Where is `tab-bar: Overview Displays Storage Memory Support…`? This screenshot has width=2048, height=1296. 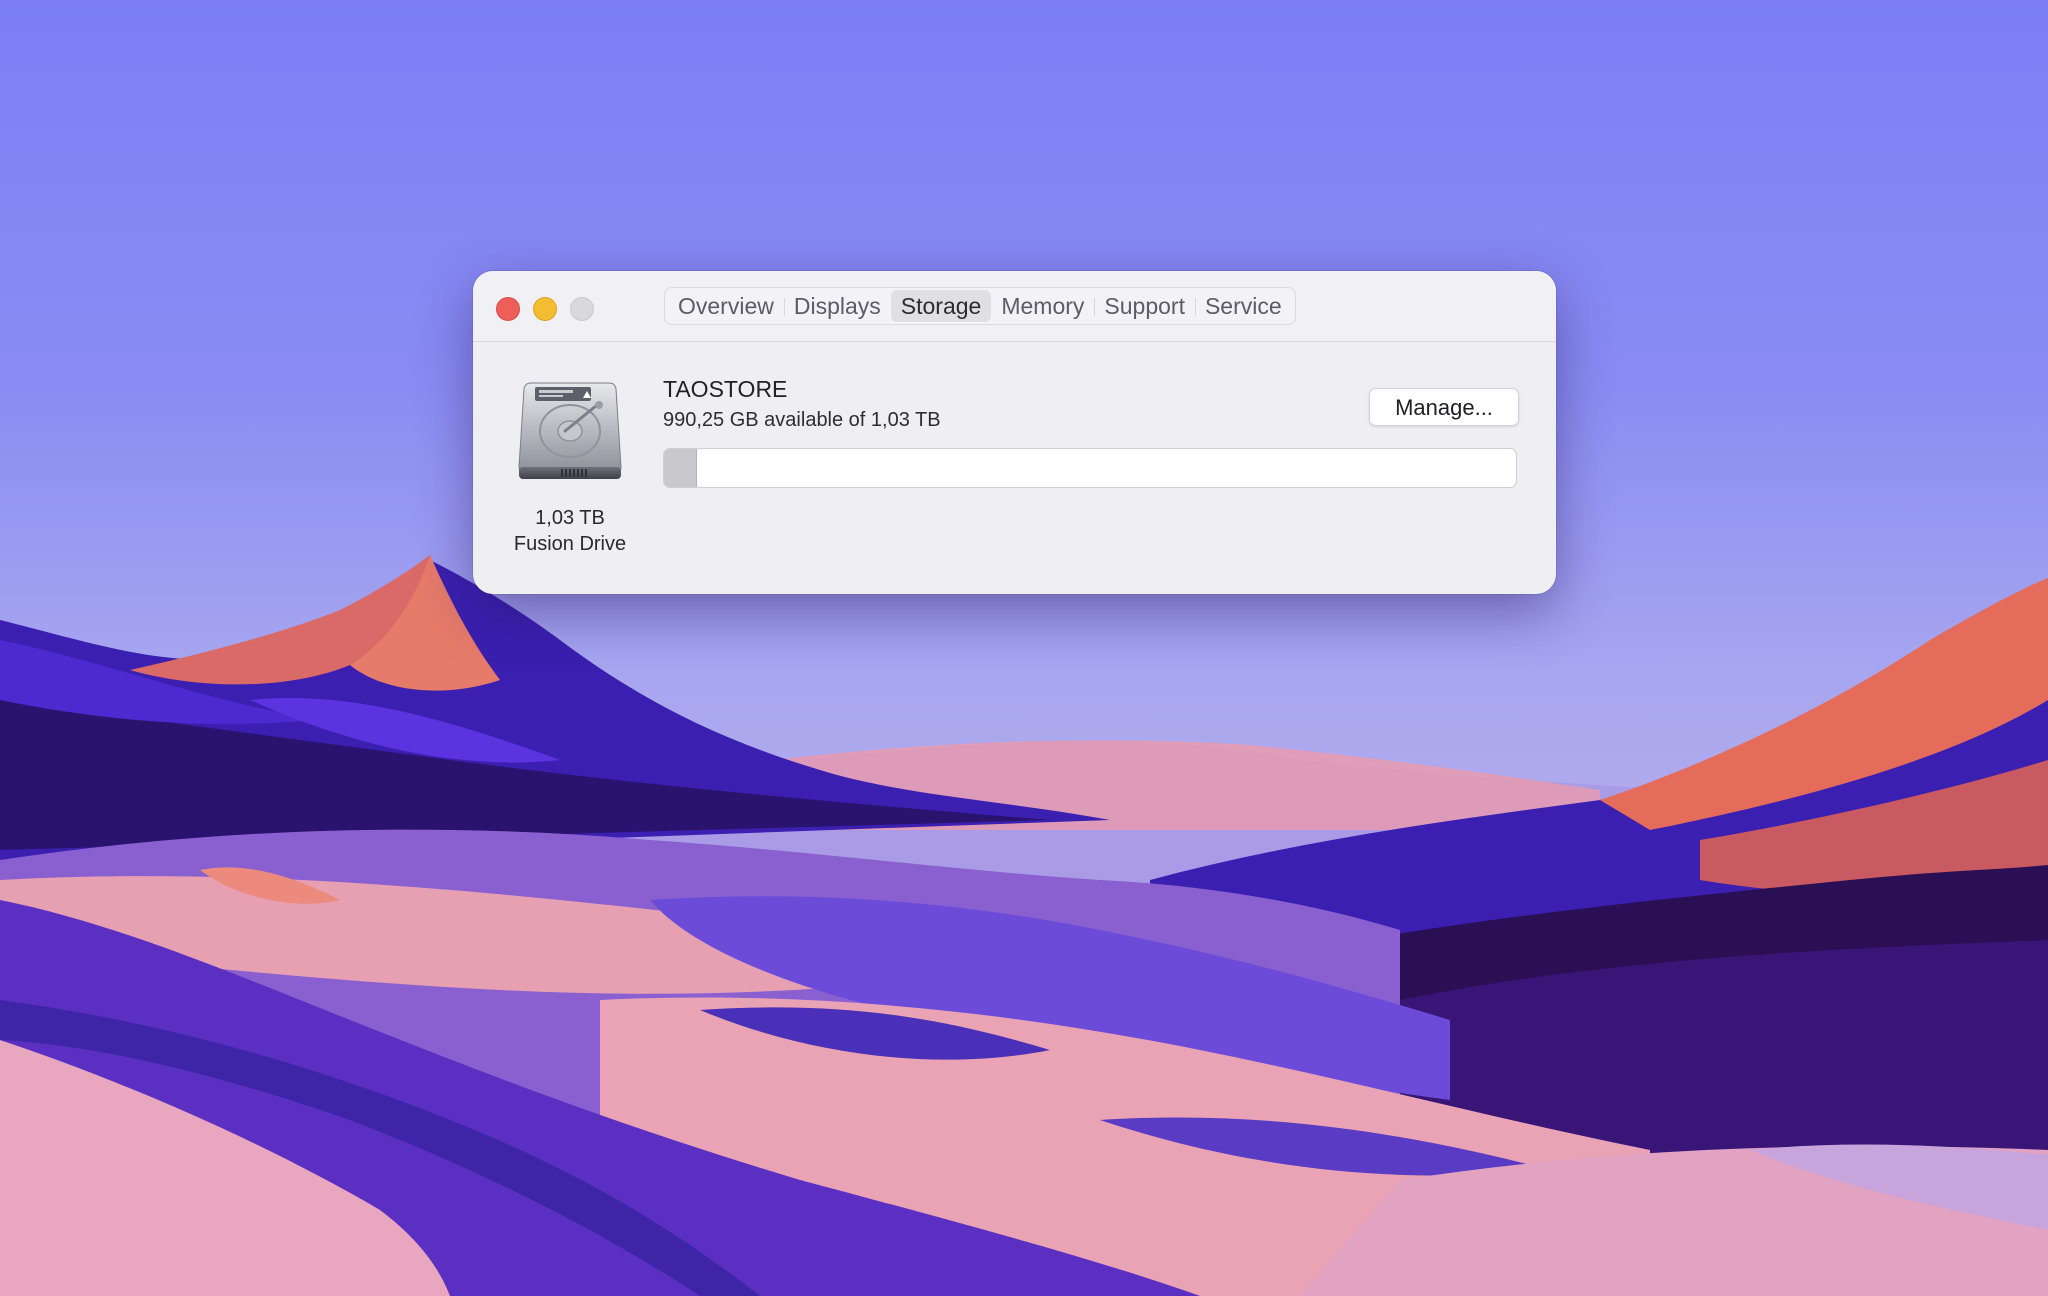
tab-bar: Overview Displays Storage Memory Support… is located at coordinates (980, 306).